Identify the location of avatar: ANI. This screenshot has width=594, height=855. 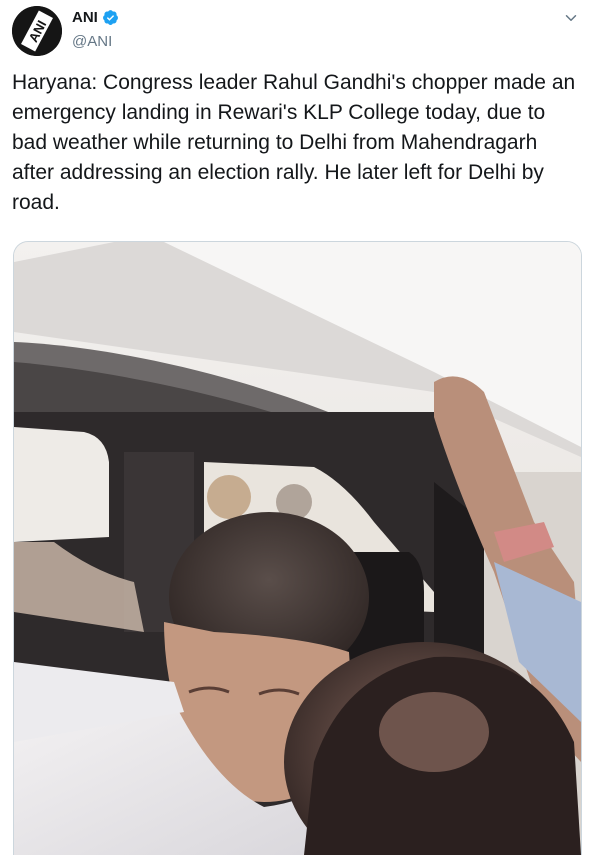
(37, 31).